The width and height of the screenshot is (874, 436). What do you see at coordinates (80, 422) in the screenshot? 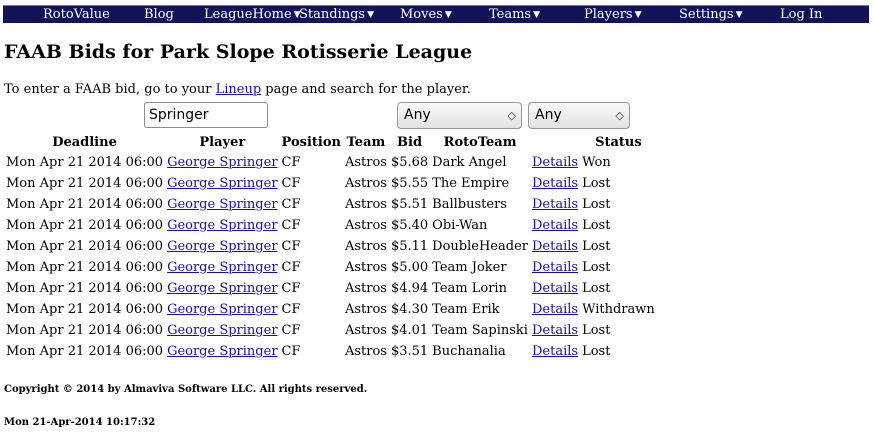
I see `page-timestamp: Mon 21-Apr-2014 10:17:32` at bounding box center [80, 422].